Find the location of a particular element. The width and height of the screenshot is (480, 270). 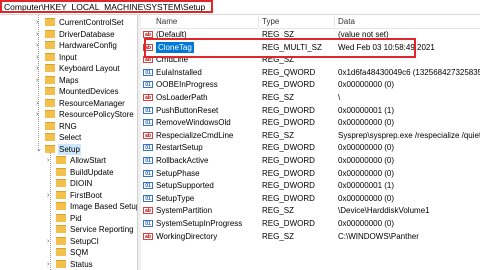

tree-item: › HardwareConfig is located at coordinates (77, 45).